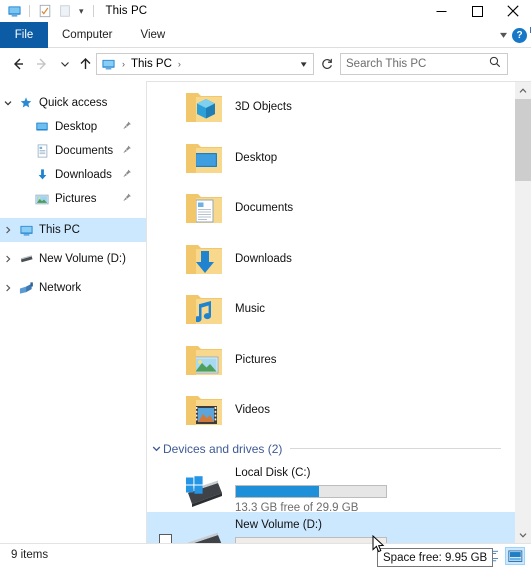 The image size is (531, 567). I want to click on drive-capacity-fill, so click(277, 491).